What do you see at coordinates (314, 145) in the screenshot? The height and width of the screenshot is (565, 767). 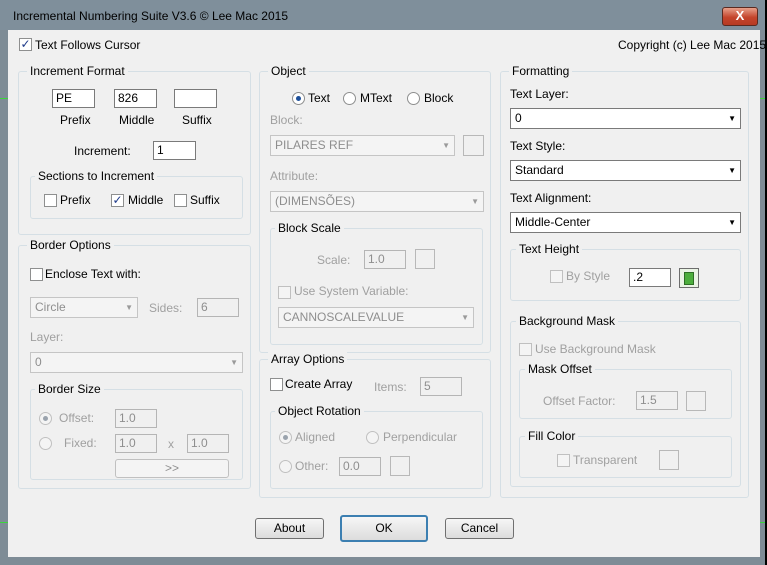 I see `block-value: PILARES REF` at bounding box center [314, 145].